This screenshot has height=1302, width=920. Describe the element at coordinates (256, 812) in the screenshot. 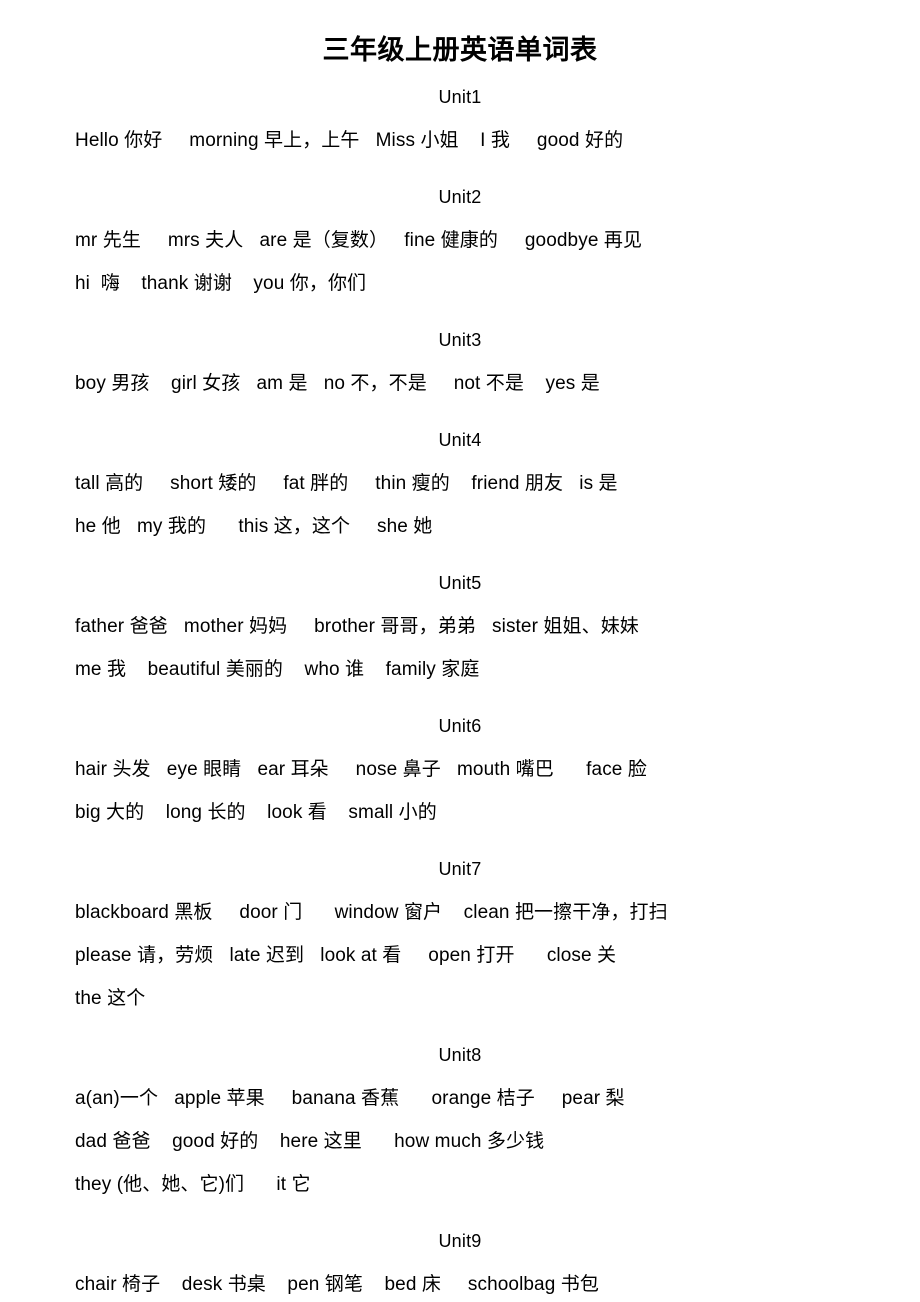

I see `word-line: big 大的 long 长的 look 看 small 小的` at that location.